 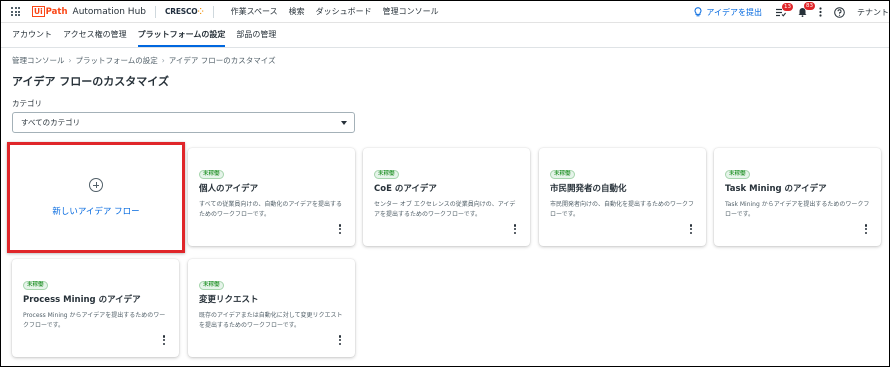 I want to click on tasks-badge: 13, so click(x=787, y=6).